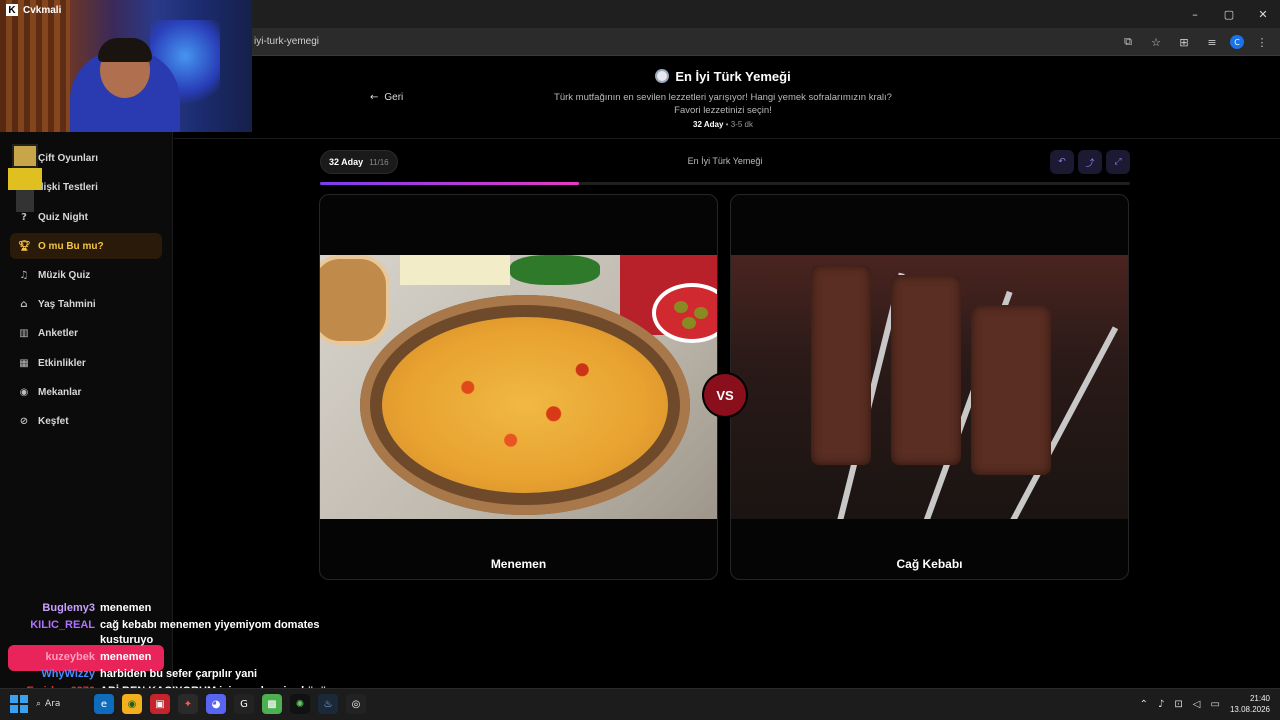 The width and height of the screenshot is (1280, 720). I want to click on webcam-curtain, so click(35, 66).